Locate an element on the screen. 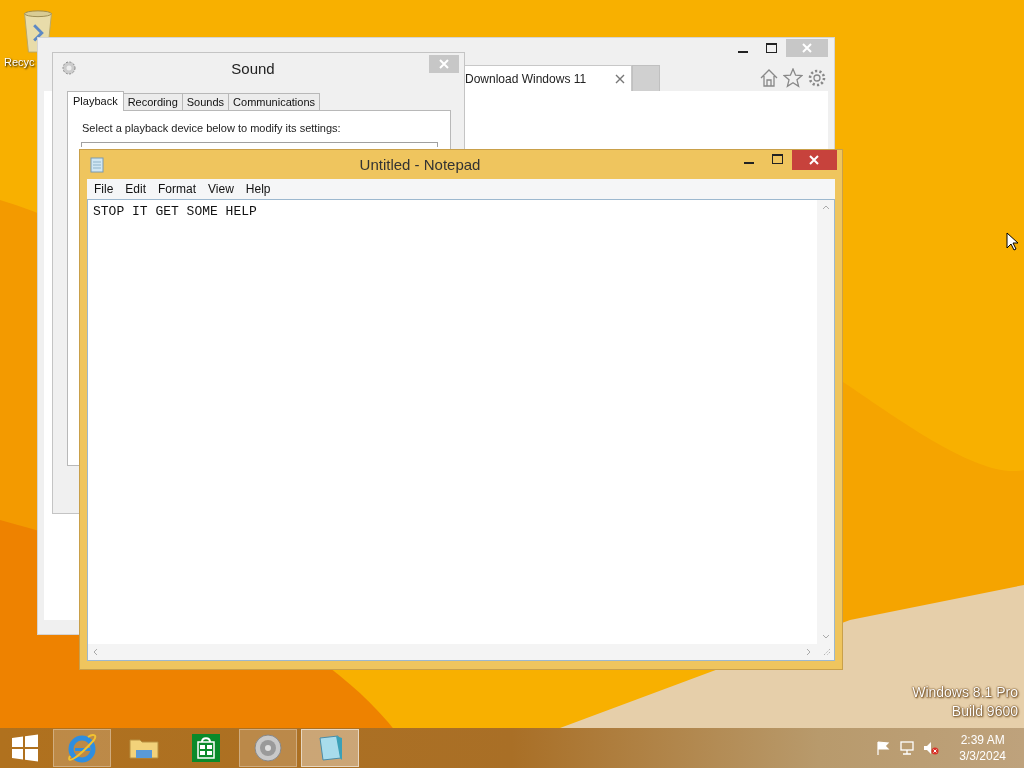 The height and width of the screenshot is (768, 1024). dialog-tab: Recording is located at coordinates (152, 101).